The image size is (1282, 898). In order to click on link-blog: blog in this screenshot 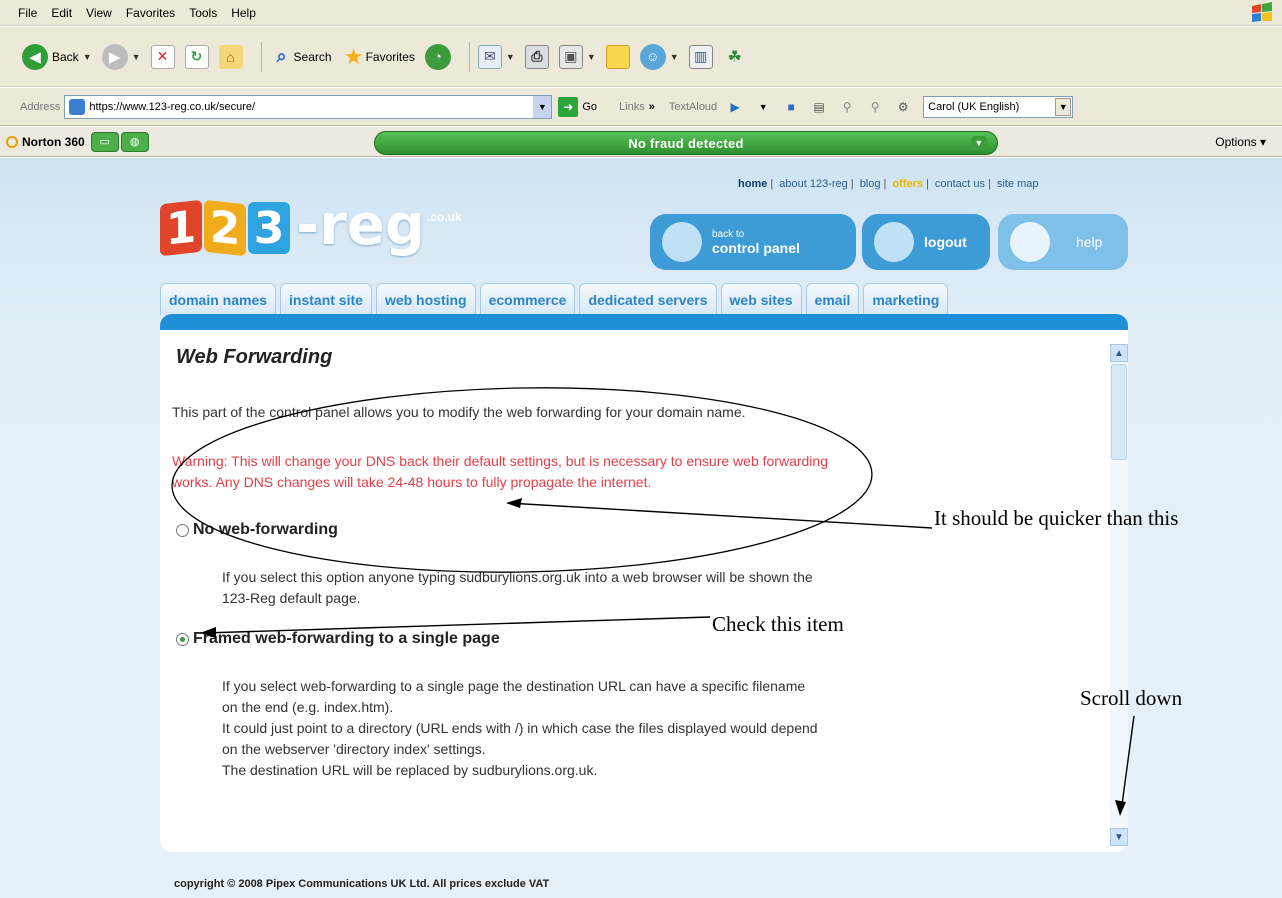, I will do `click(870, 184)`.